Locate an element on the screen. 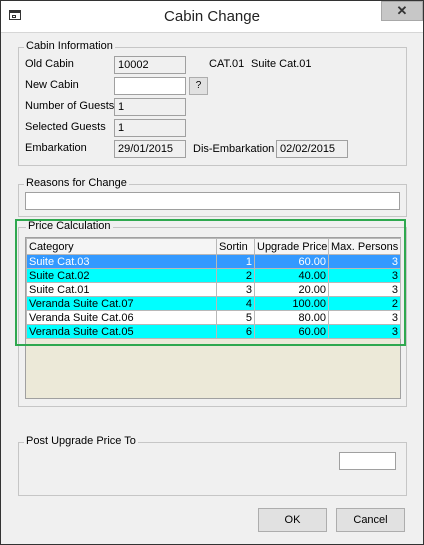 The height and width of the screenshot is (545, 424). cell-sortin: 4 is located at coordinates (235, 303).